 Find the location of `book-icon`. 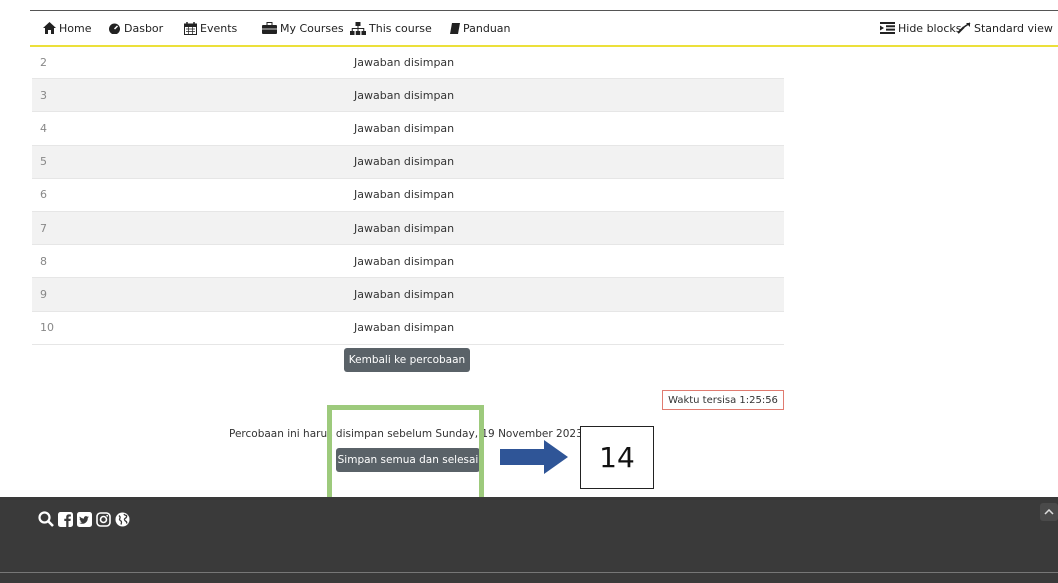

book-icon is located at coordinates (455, 28).